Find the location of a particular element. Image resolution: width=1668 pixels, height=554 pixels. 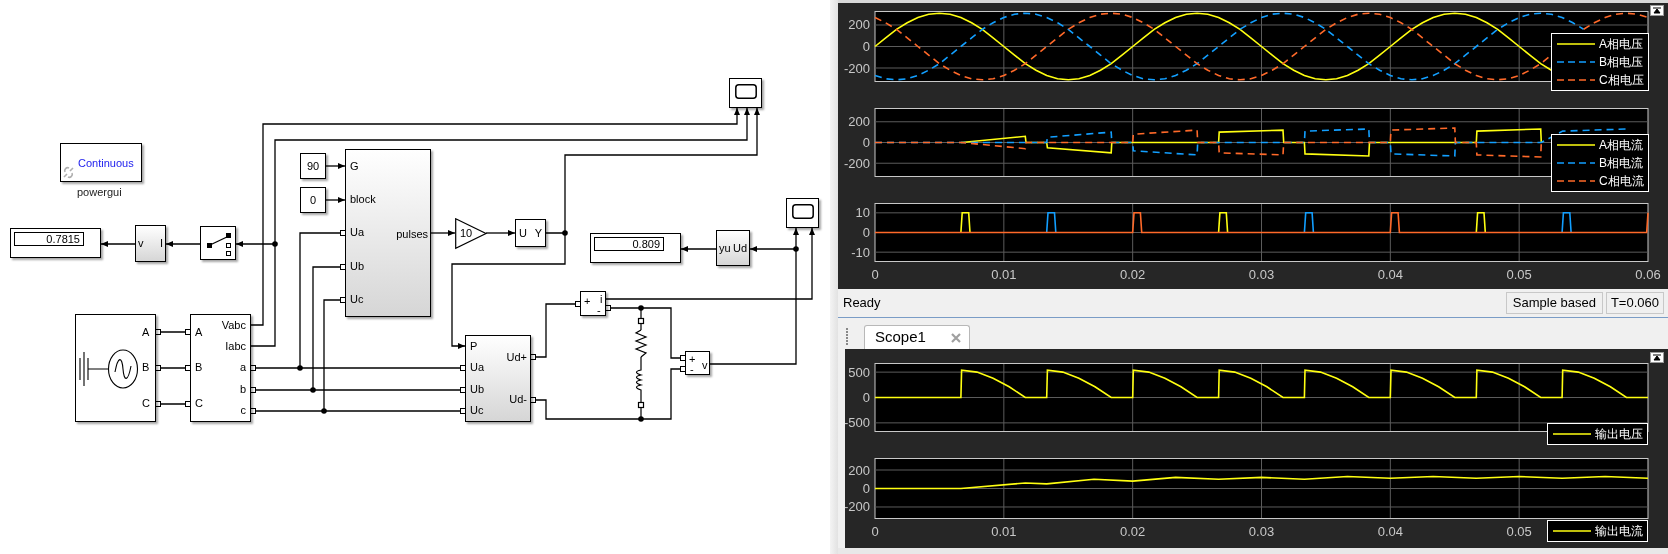

switch-block is located at coordinates (218, 243).